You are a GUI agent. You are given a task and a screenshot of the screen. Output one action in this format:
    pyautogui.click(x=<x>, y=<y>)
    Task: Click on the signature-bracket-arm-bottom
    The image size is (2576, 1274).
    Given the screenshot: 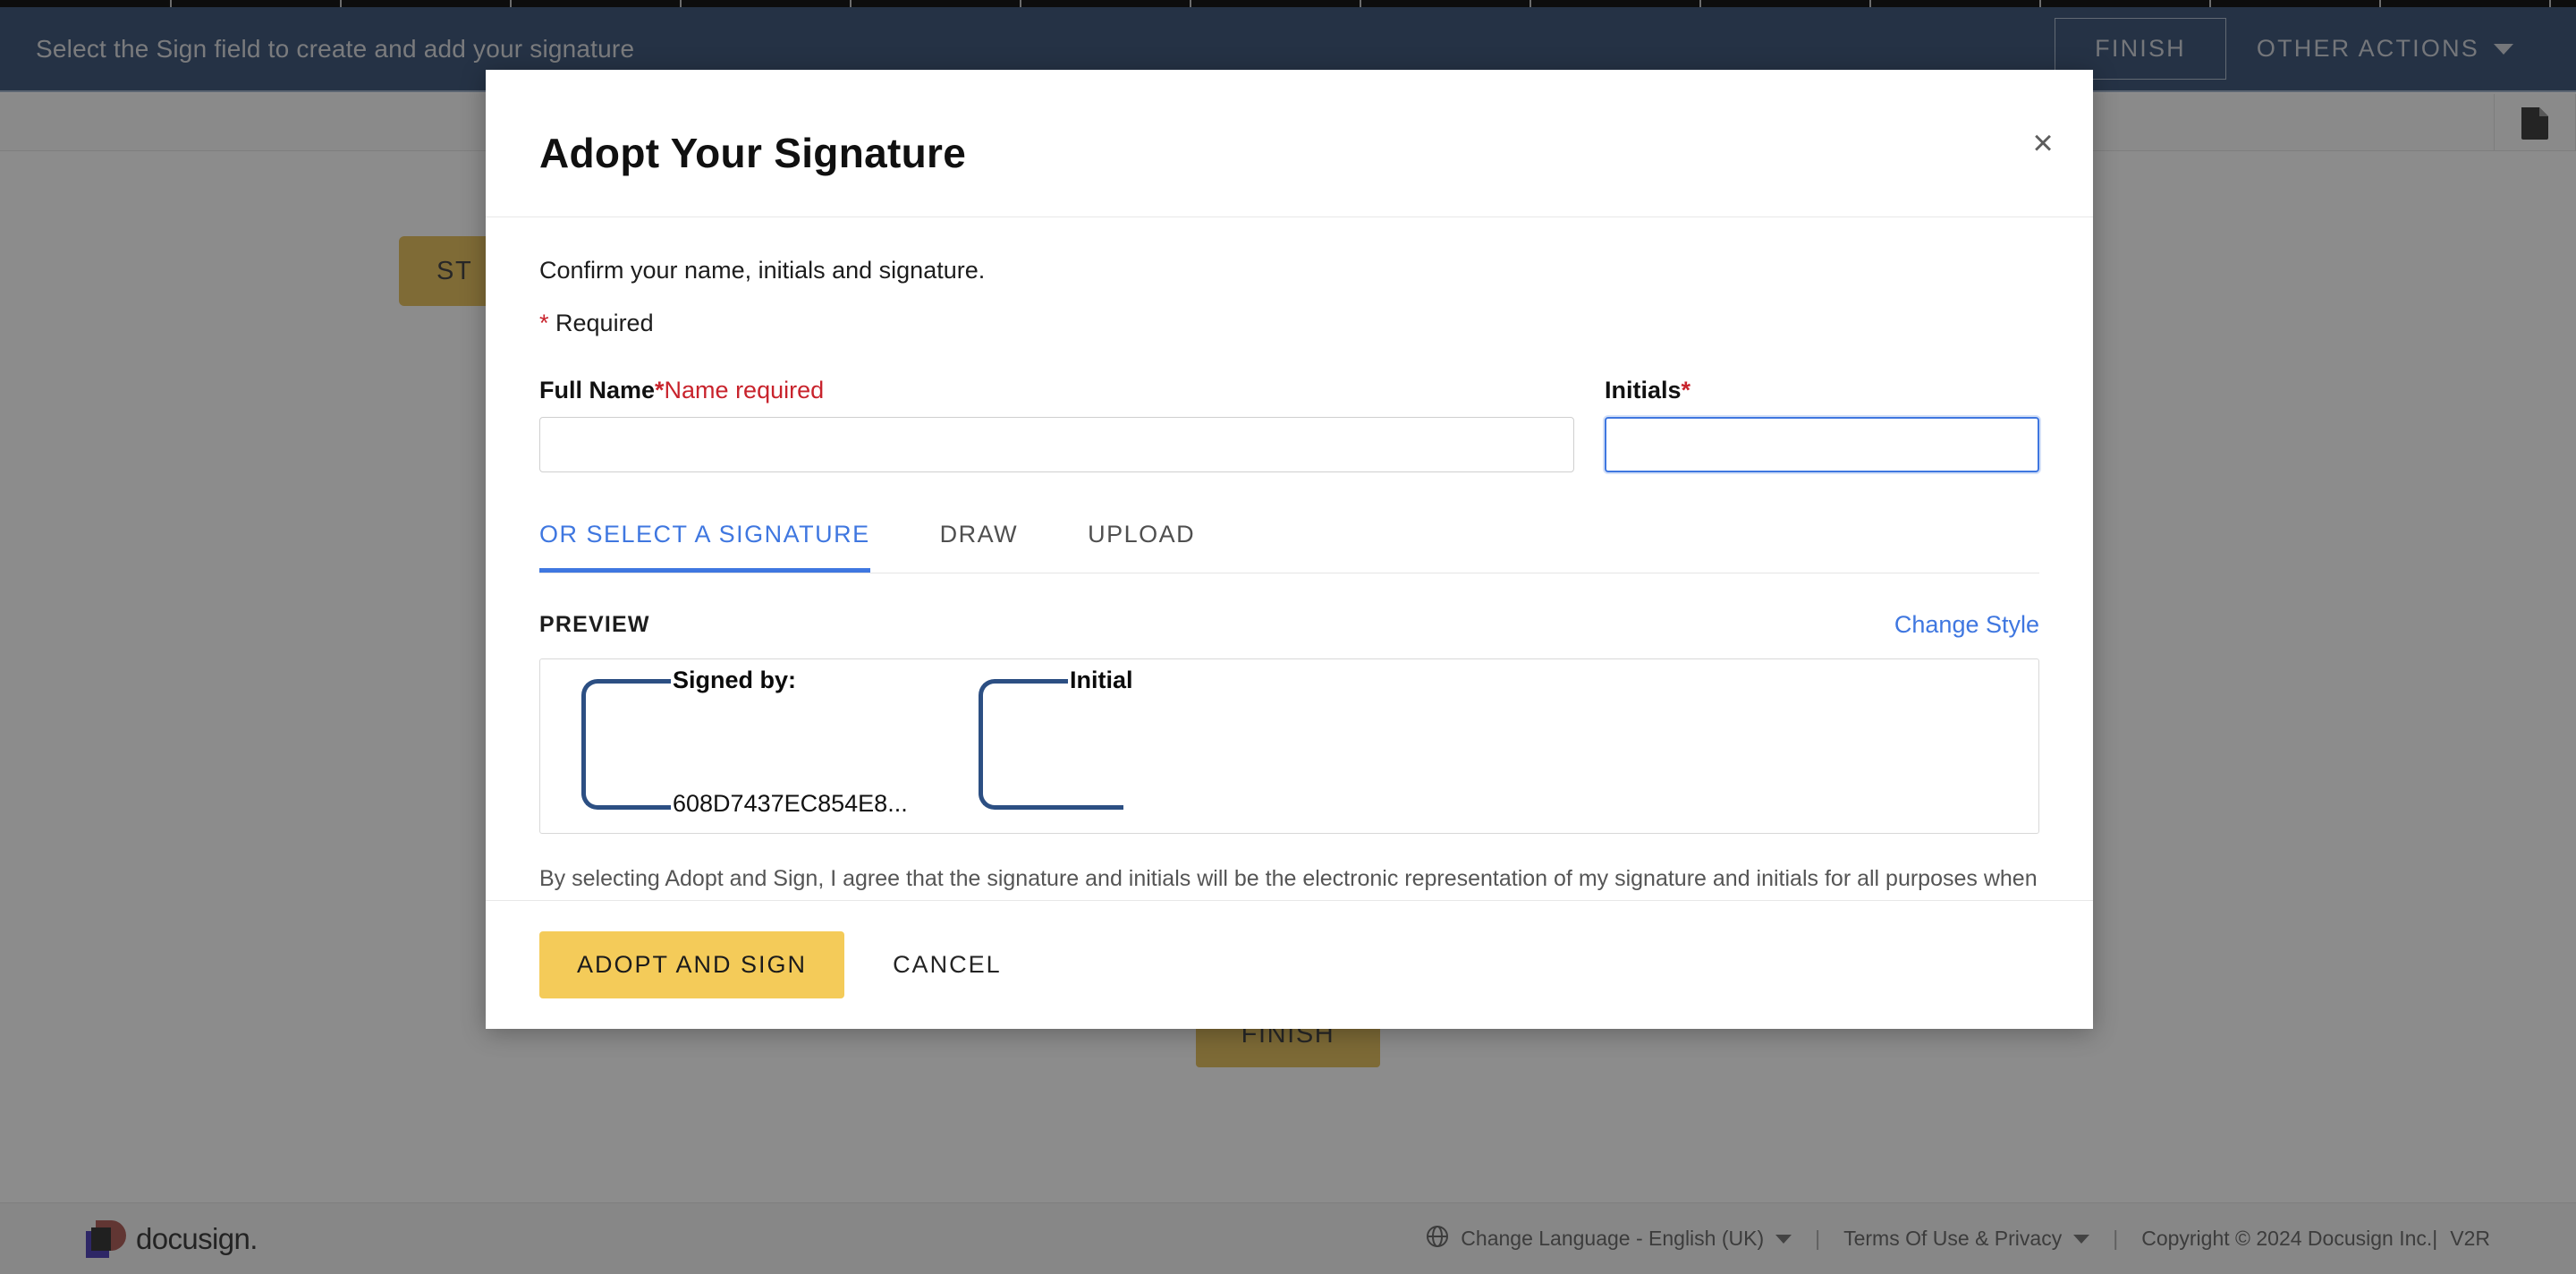 What is the action you would take?
    pyautogui.click(x=652, y=807)
    